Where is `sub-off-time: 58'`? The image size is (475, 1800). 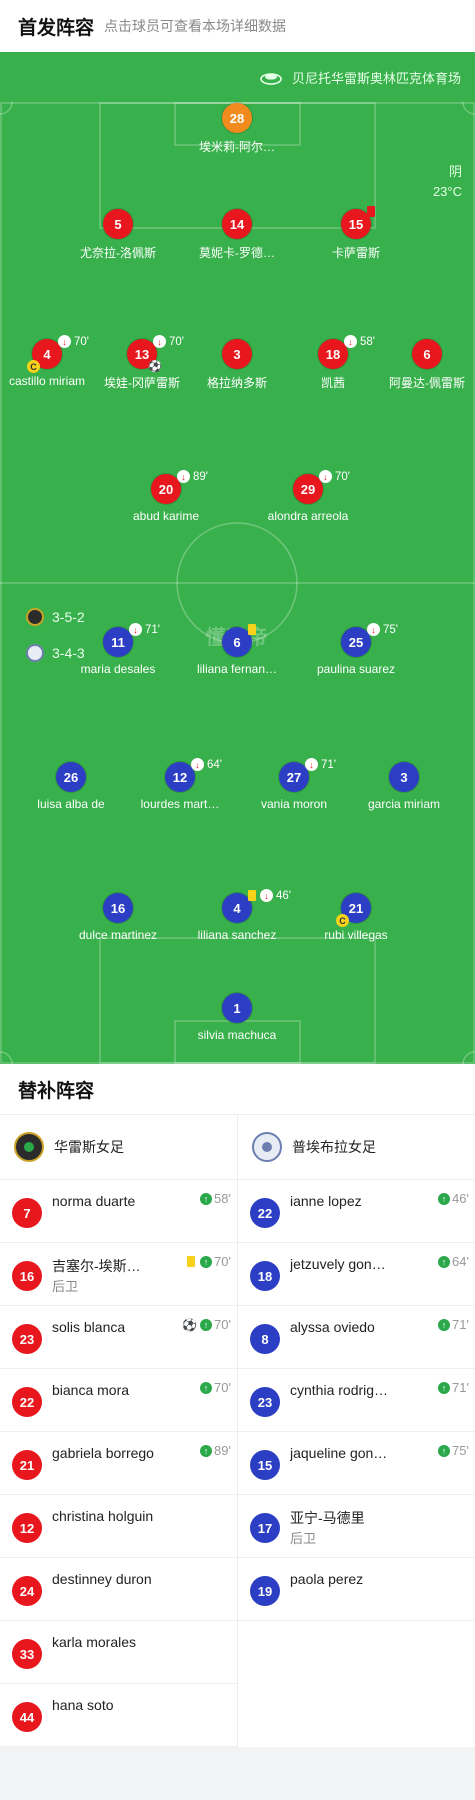
sub-off-time: 58' is located at coordinates (367, 341).